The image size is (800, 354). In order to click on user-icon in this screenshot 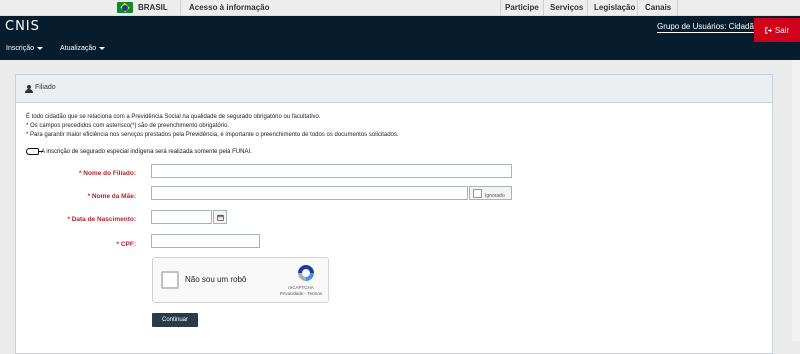, I will do `click(29, 89)`.